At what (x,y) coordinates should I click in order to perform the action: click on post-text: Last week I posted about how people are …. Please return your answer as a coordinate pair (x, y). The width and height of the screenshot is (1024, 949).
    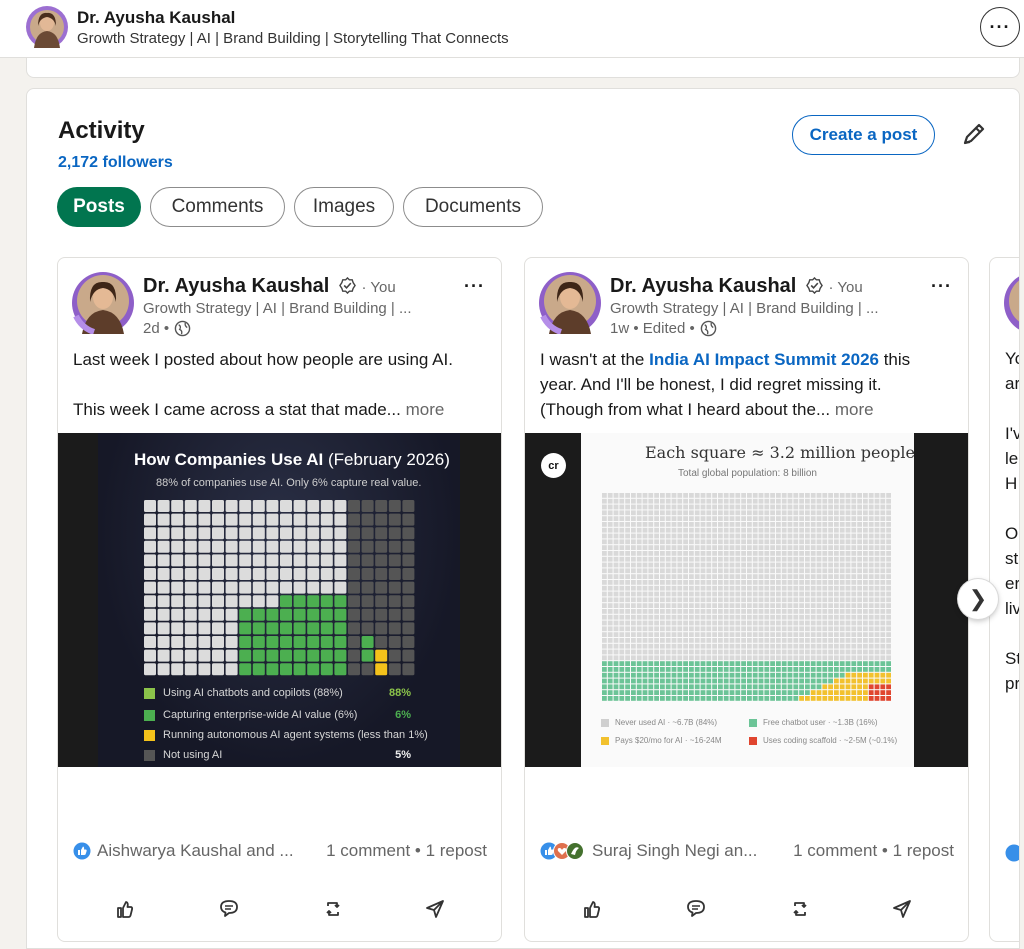
    Looking at the image, I should click on (283, 384).